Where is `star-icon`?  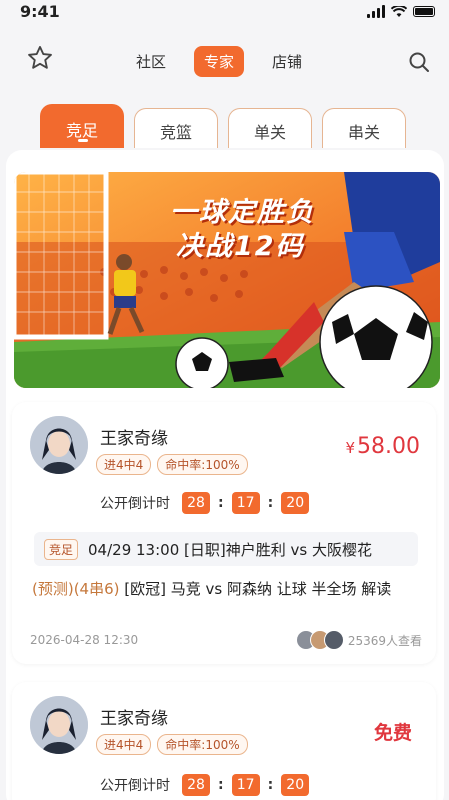 star-icon is located at coordinates (40, 58).